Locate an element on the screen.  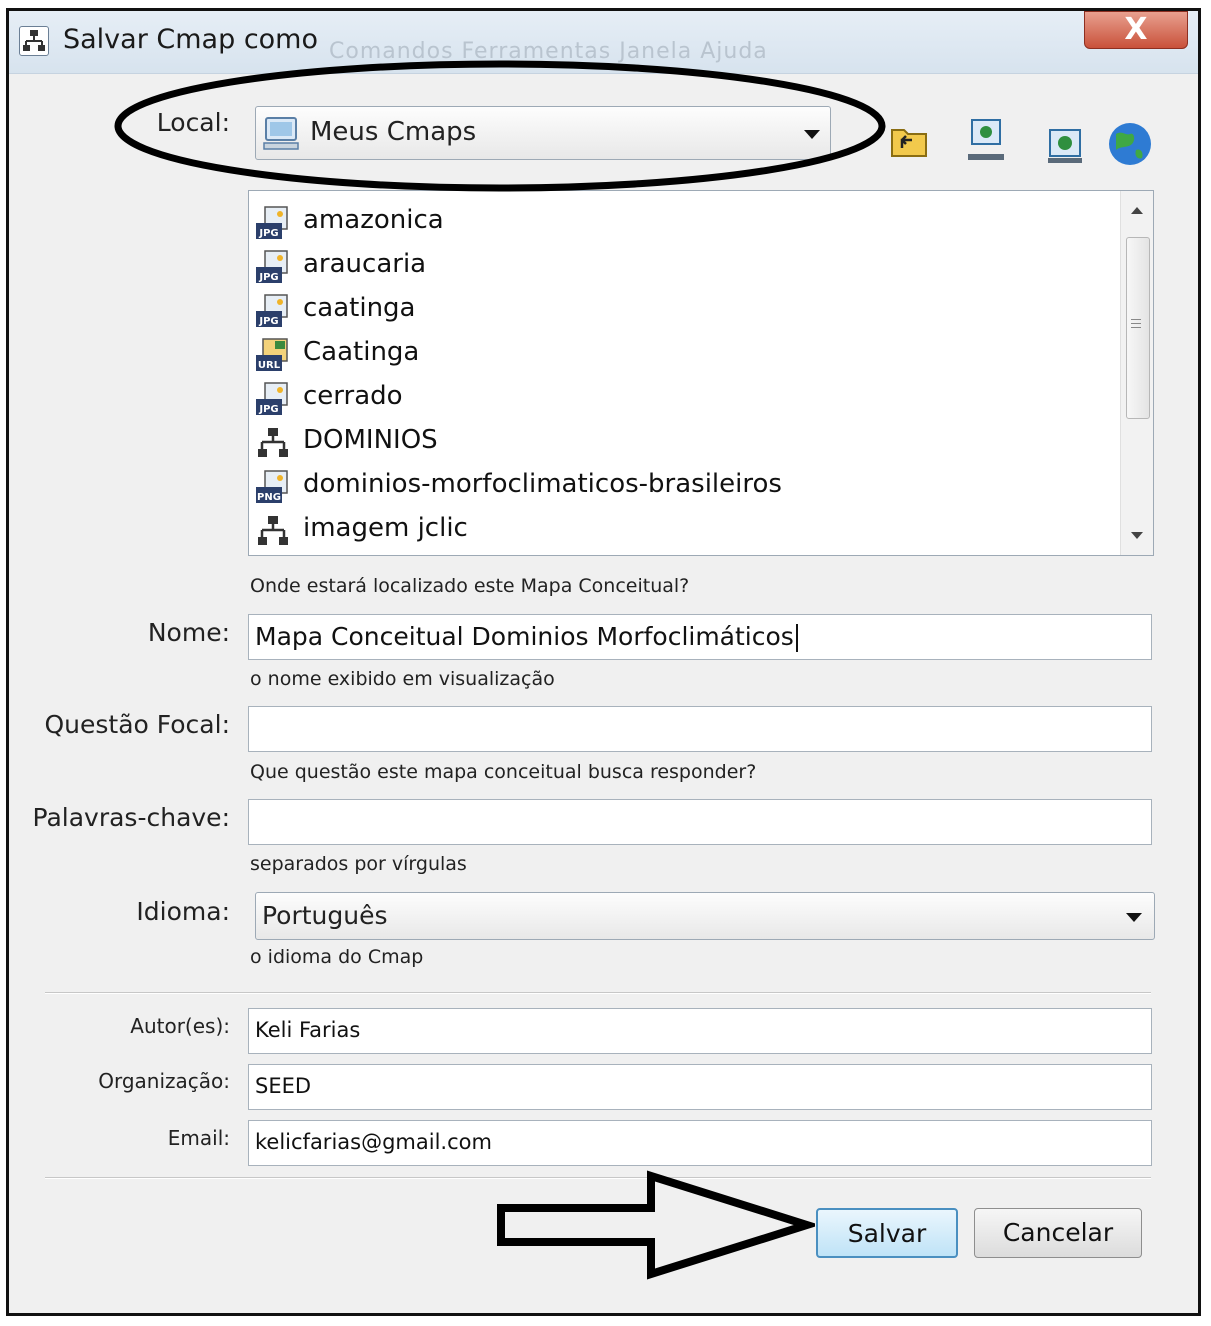
scroll-grip-icon is located at coordinates (1136, 325).